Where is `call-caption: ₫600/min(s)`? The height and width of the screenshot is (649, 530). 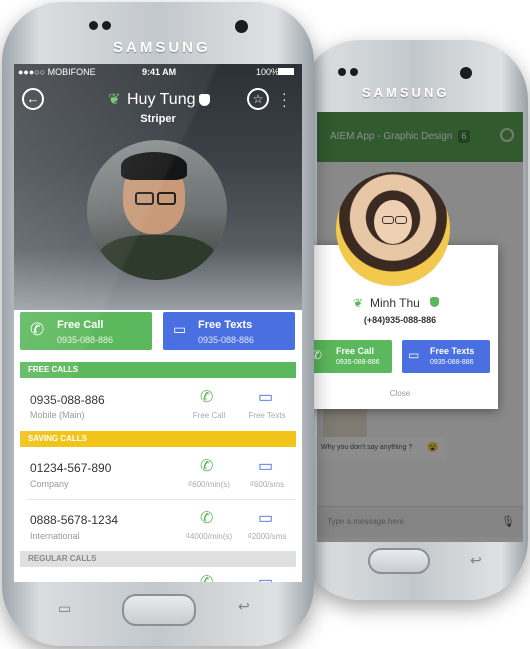
call-caption: ₫600/min(s) is located at coordinates (209, 484).